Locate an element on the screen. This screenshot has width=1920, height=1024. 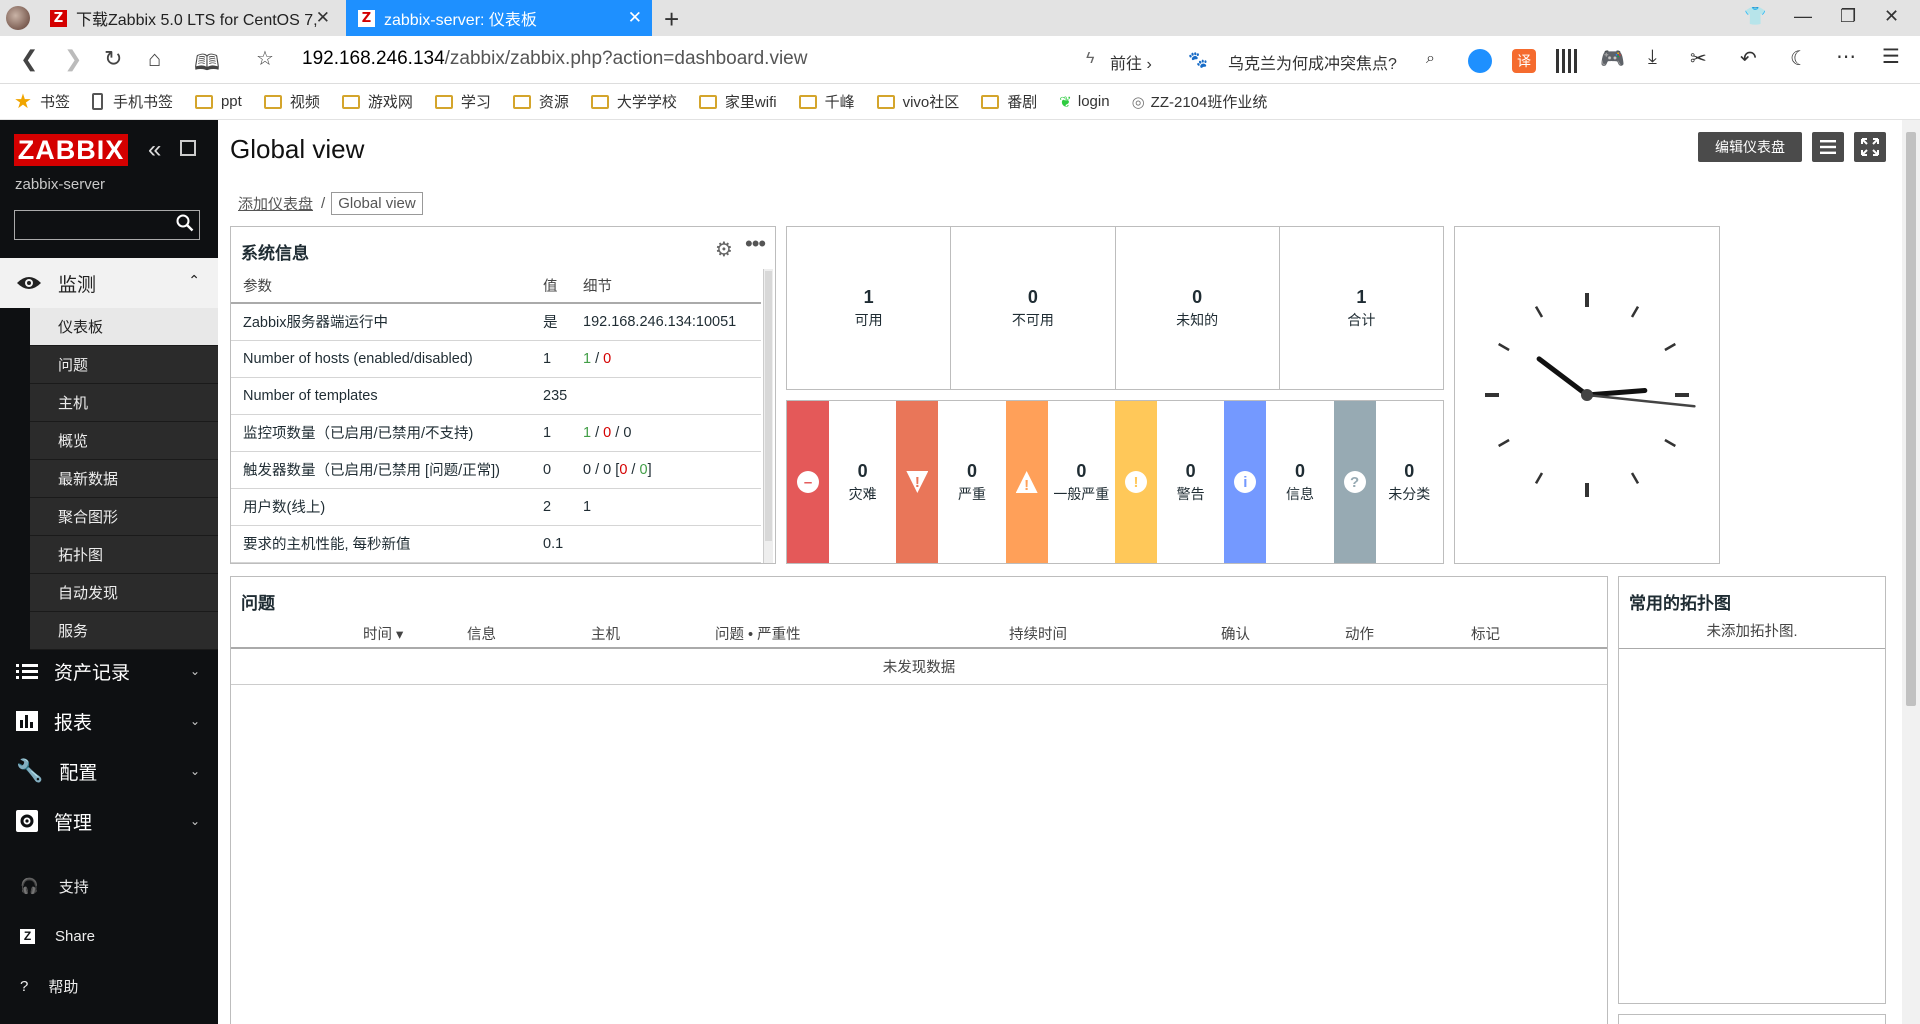
severity-disaster: – 0 灾难 is located at coordinates (841, 482).